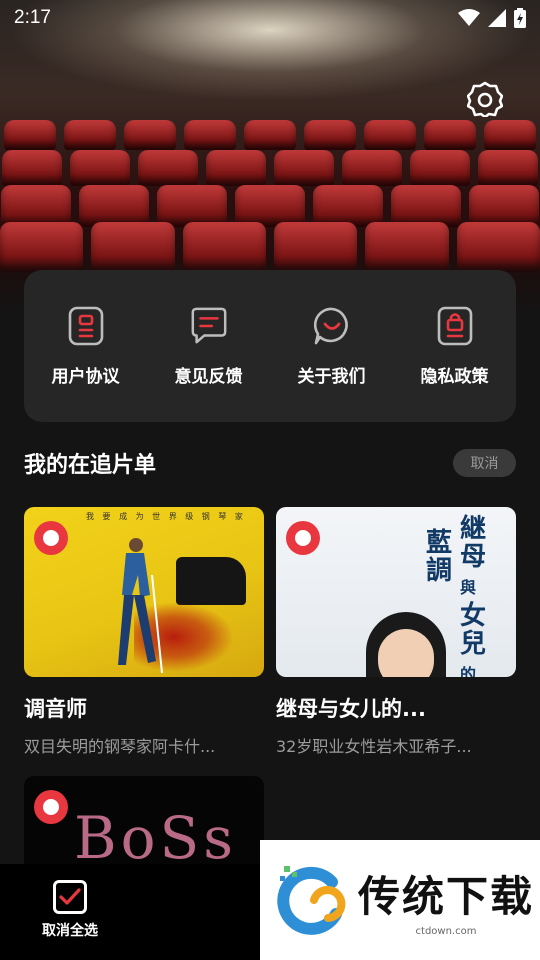 The height and width of the screenshot is (960, 540). What do you see at coordinates (166, 516) in the screenshot?
I see `poster-text: 我 要 成 为 世 界 级 钢 琴 家` at bounding box center [166, 516].